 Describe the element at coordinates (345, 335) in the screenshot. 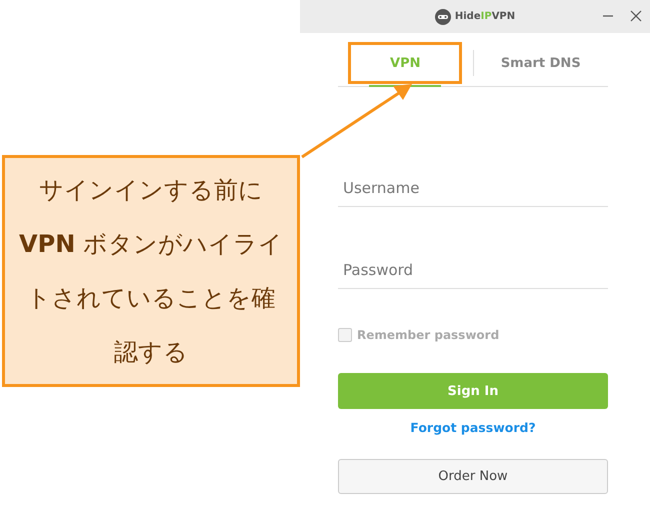

I see `checkbox` at that location.